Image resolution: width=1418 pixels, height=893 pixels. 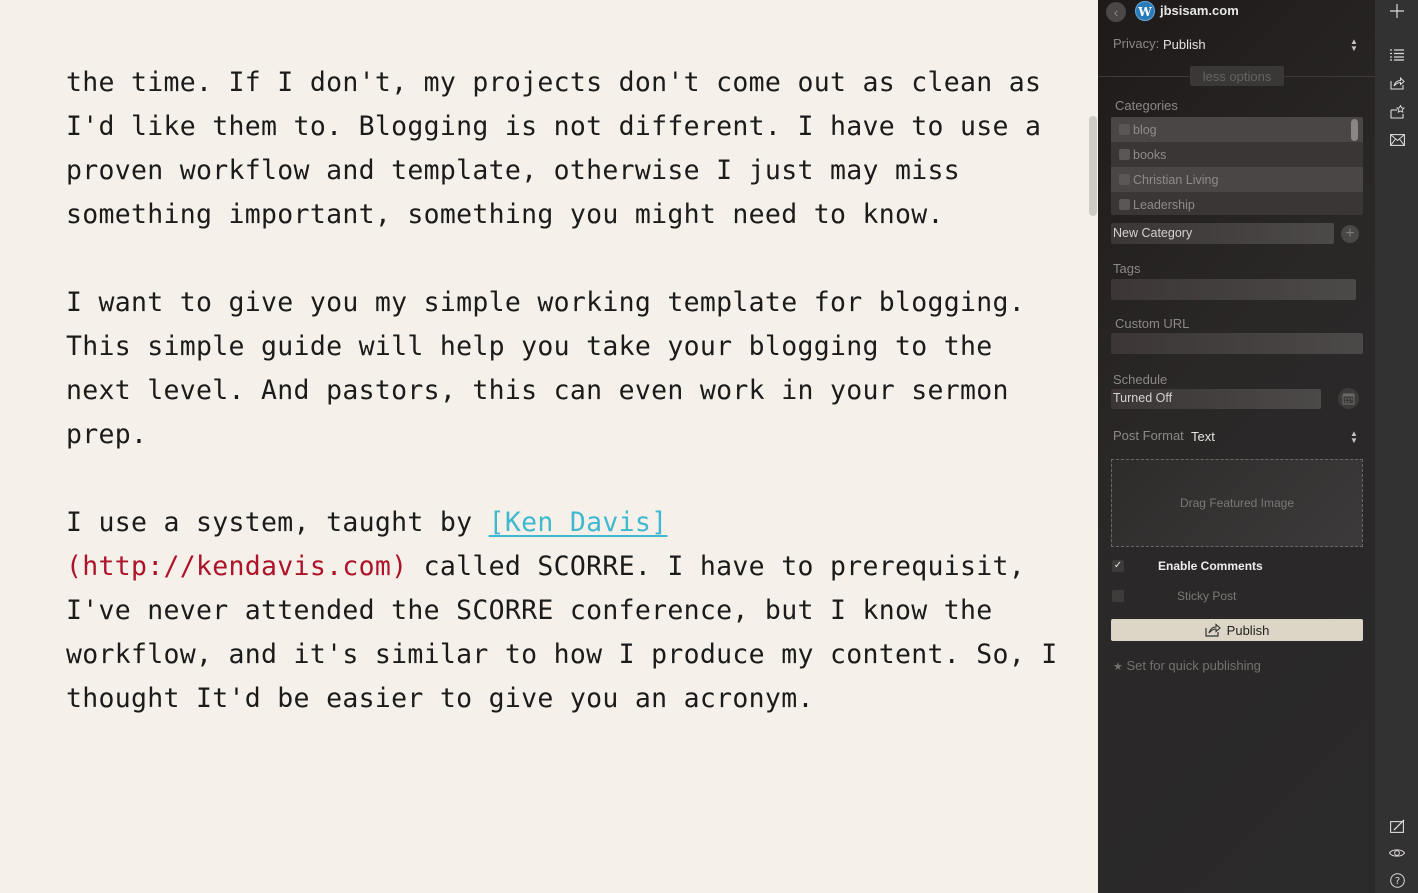 I want to click on custom-url-input, so click(x=1237, y=343).